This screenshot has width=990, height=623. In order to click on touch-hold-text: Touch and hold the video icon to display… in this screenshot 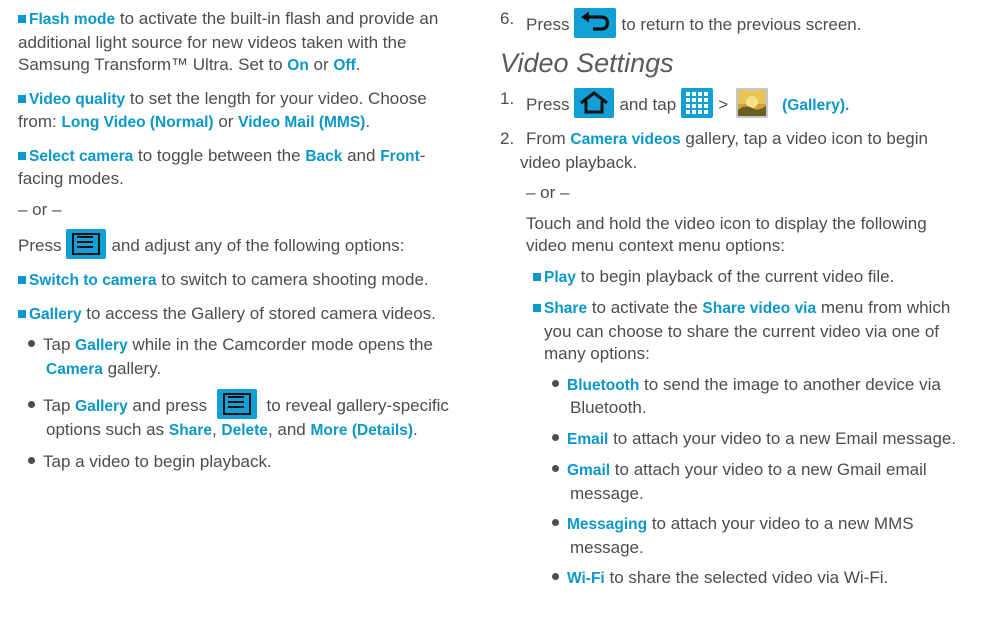, I will do `click(726, 234)`.